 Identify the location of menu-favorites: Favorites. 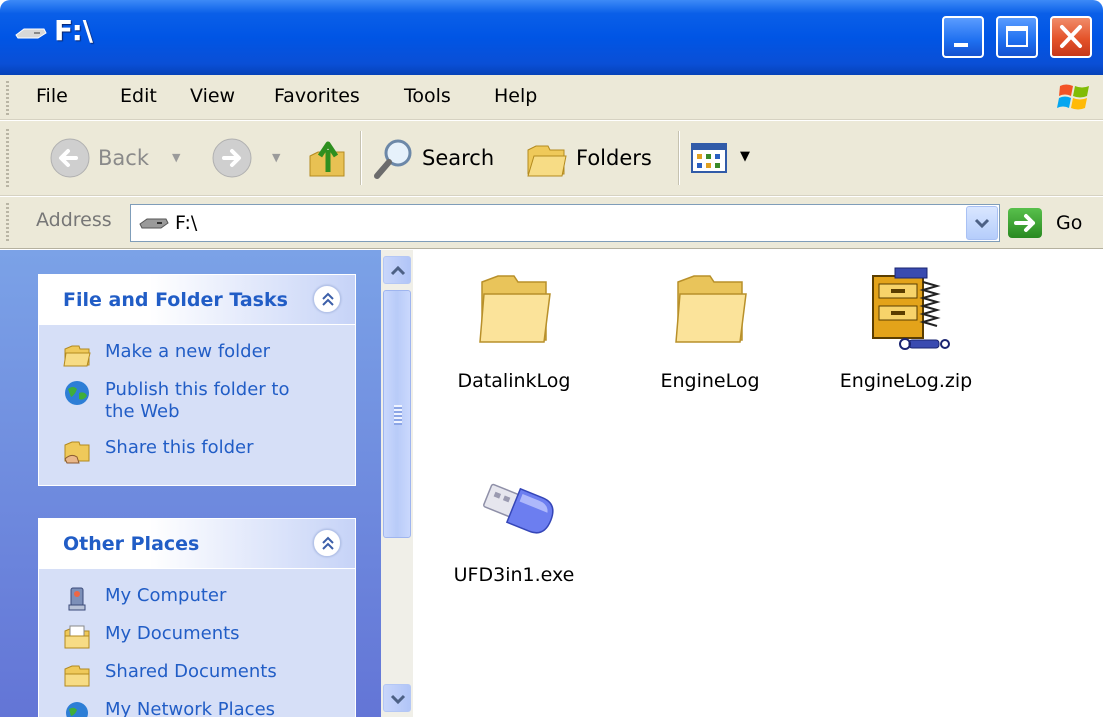
(317, 96).